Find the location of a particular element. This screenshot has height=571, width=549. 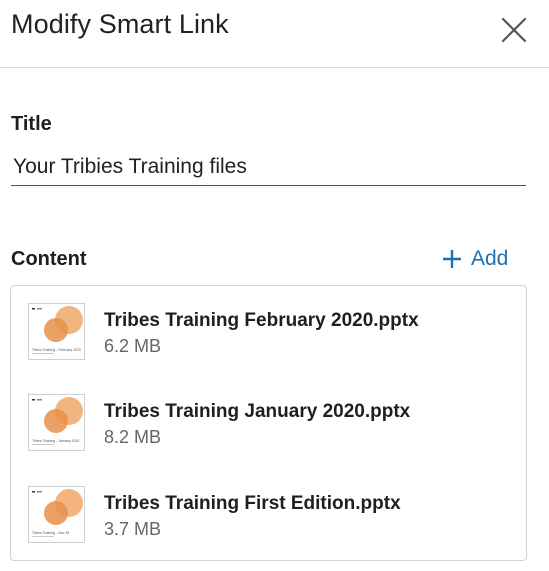

close-button is located at coordinates (514, 30).